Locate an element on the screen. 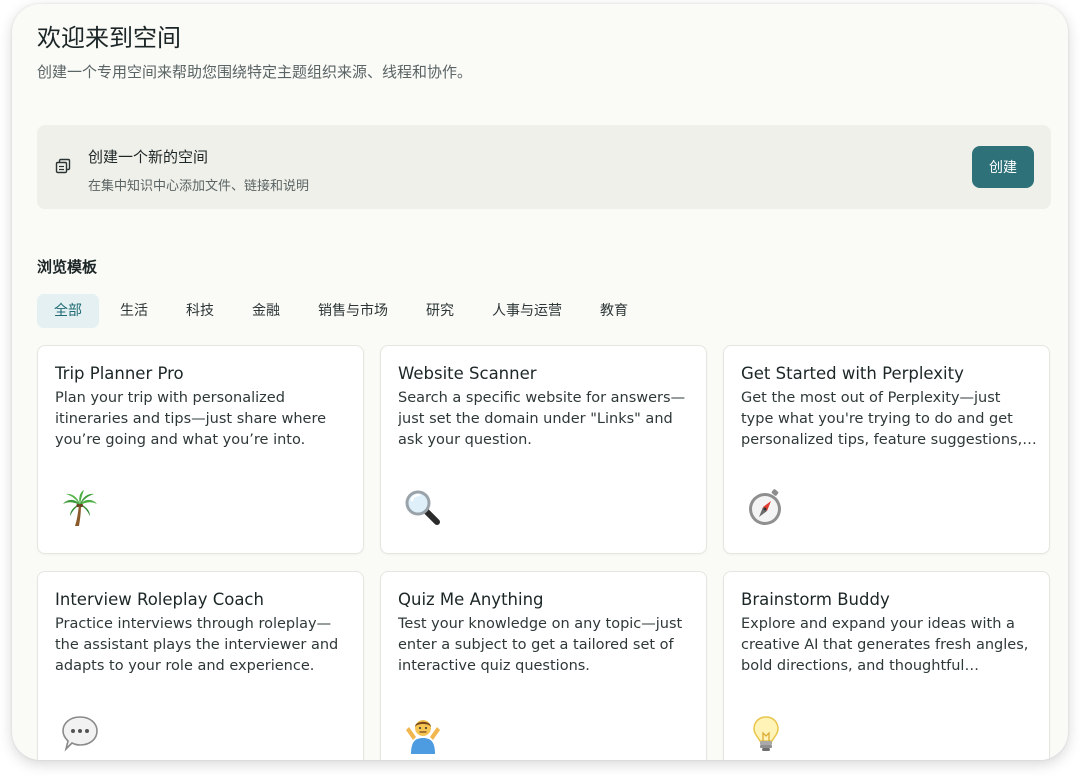 The width and height of the screenshot is (1080, 779). template-title: Website Scanner is located at coordinates (467, 373).